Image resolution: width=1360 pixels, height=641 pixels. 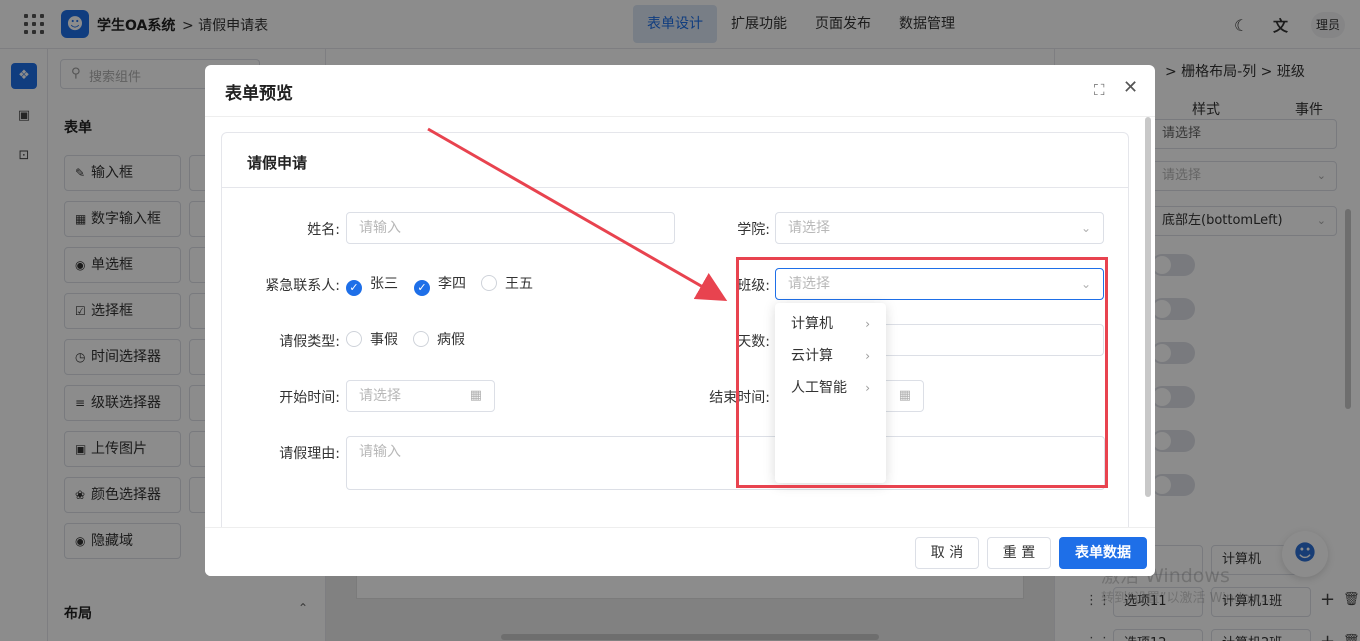 I want to click on close-icon: ✕, so click(x=1130, y=87).